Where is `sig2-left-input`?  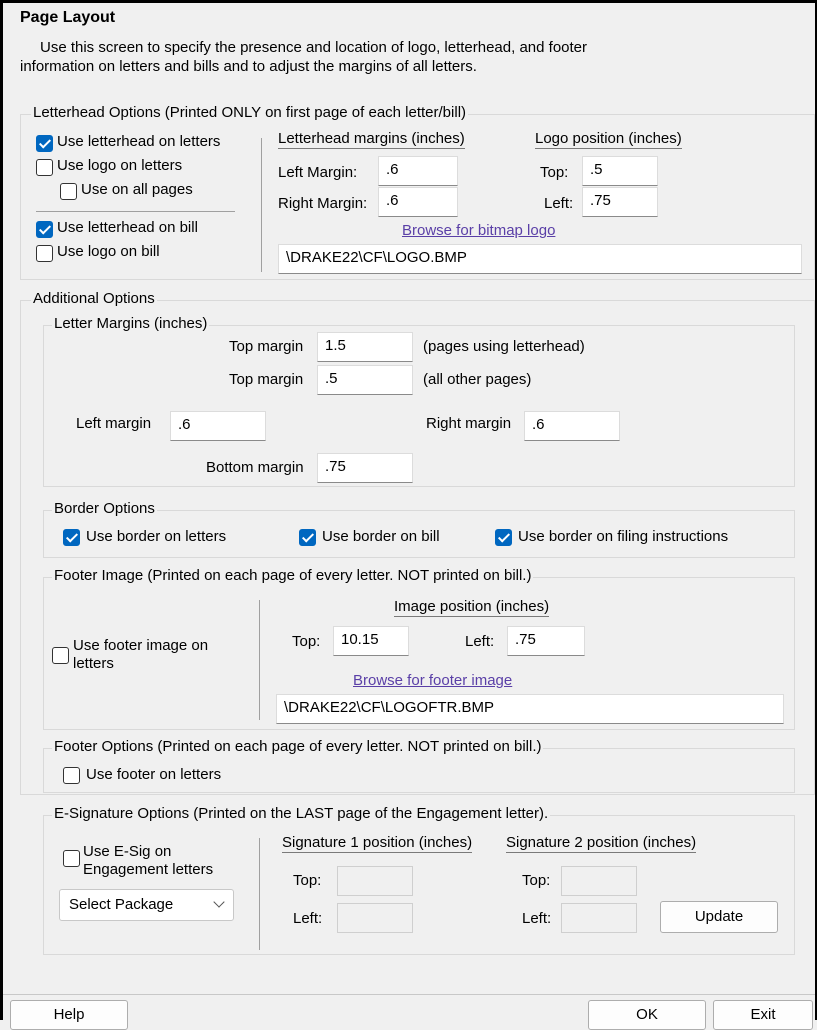
sig2-left-input is located at coordinates (599, 918).